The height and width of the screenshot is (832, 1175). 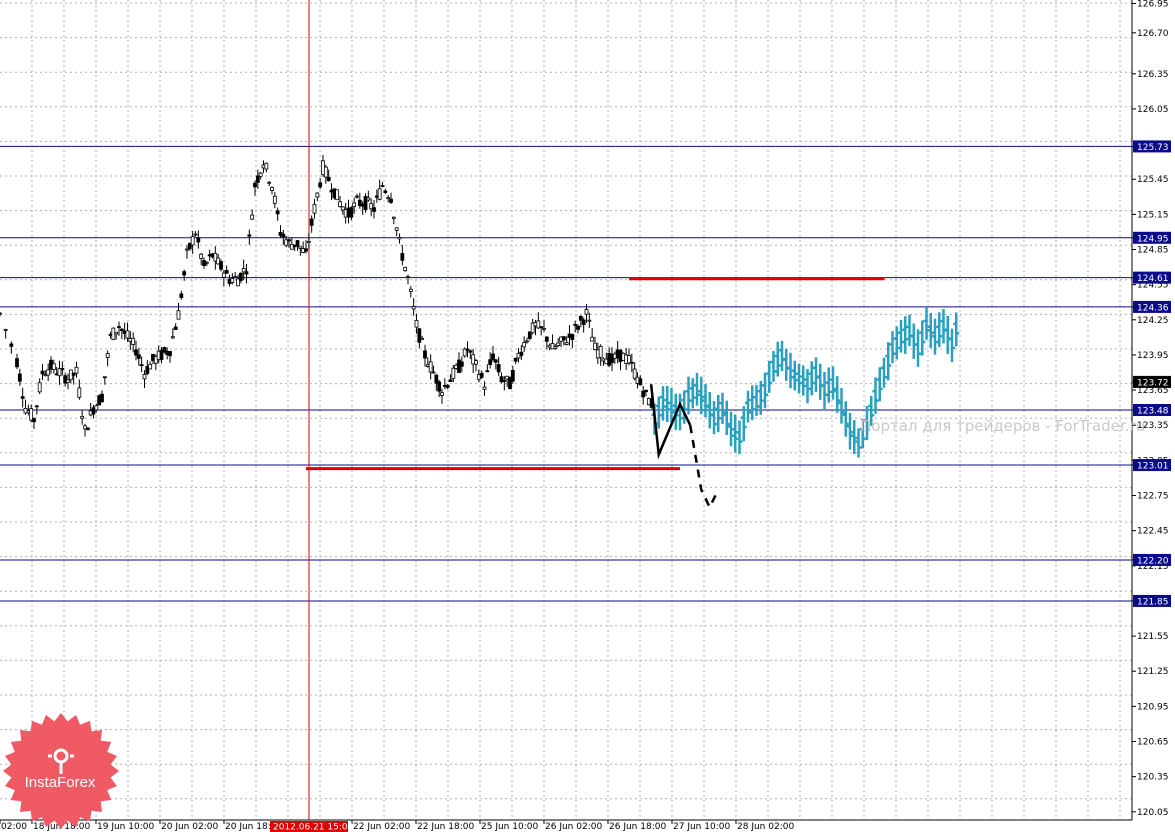 What do you see at coordinates (1153, 813) in the screenshot?
I see `price-tick-label: 120.05` at bounding box center [1153, 813].